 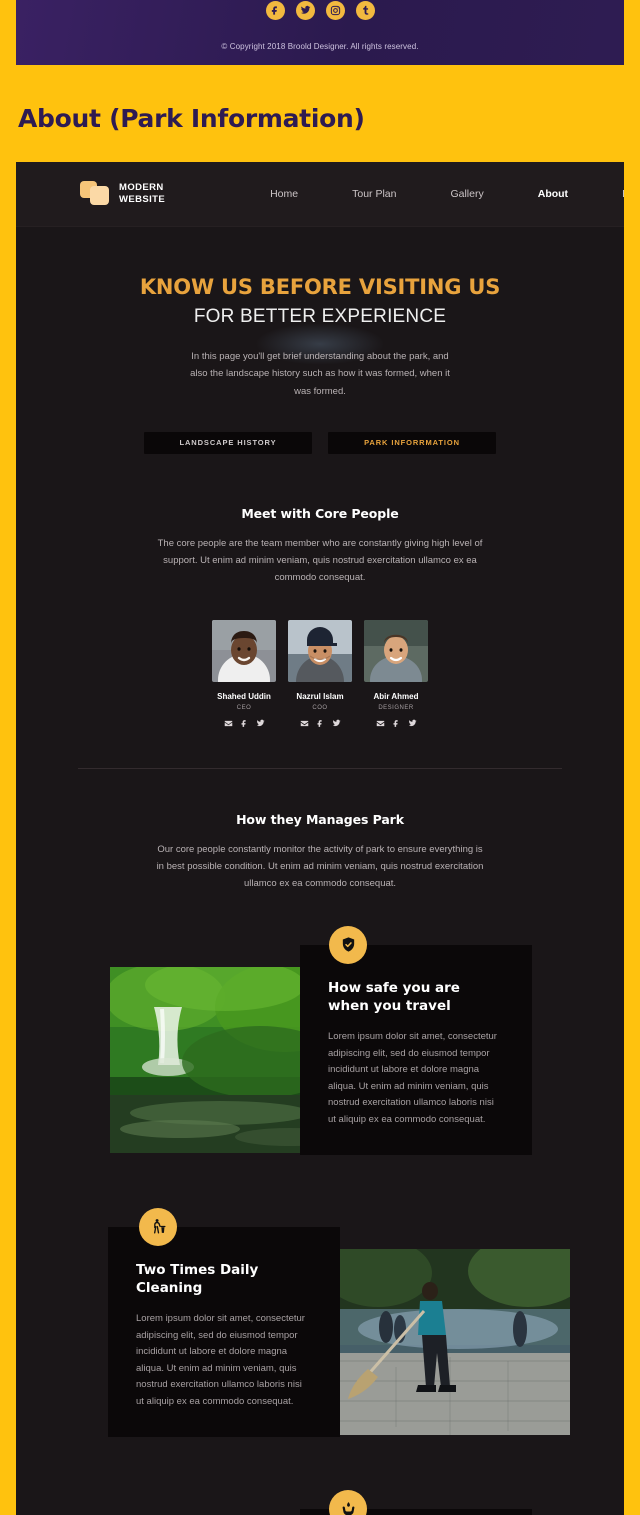 I want to click on brand-name-line2: WEBSITE, so click(x=142, y=199).